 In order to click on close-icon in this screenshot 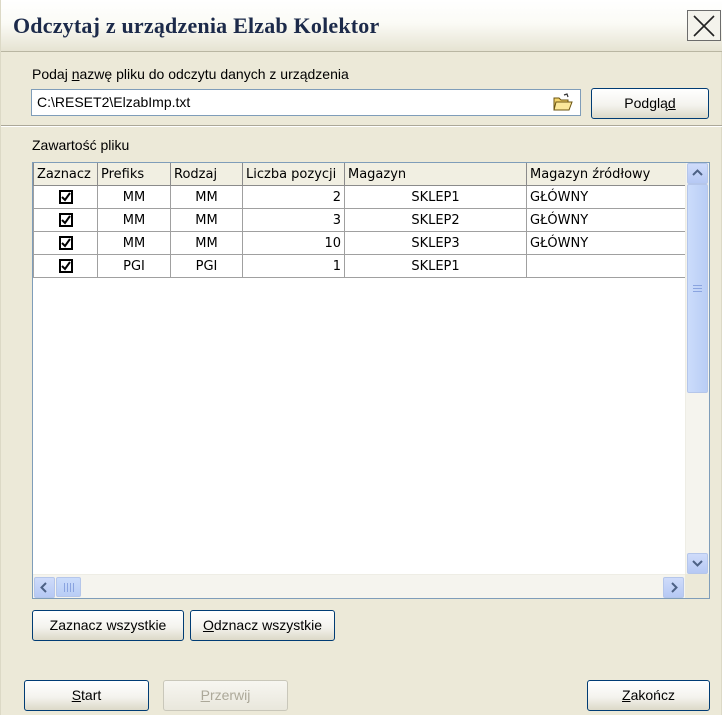, I will do `click(704, 26)`.